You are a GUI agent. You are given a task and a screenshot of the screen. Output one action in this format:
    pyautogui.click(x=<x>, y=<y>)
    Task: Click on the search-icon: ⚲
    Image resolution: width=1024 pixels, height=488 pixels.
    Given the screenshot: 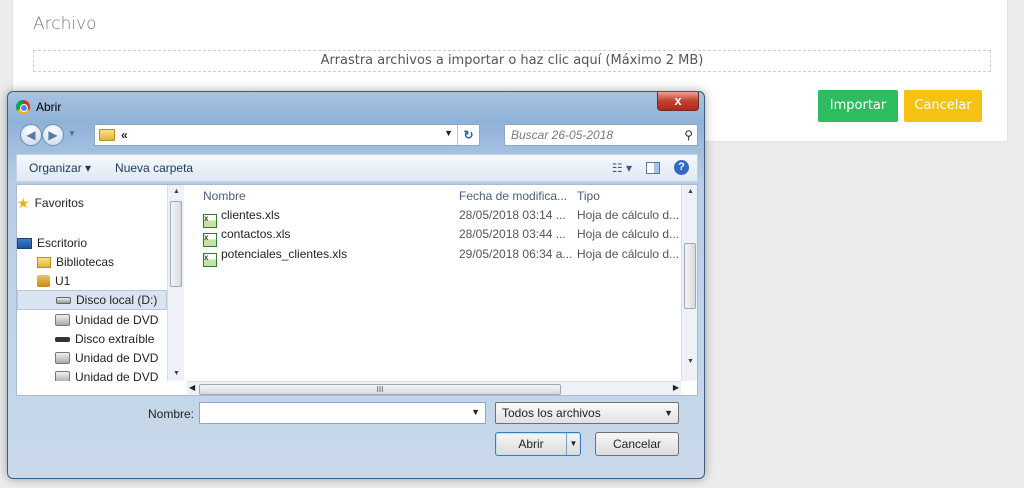 What is the action you would take?
    pyautogui.click(x=688, y=135)
    